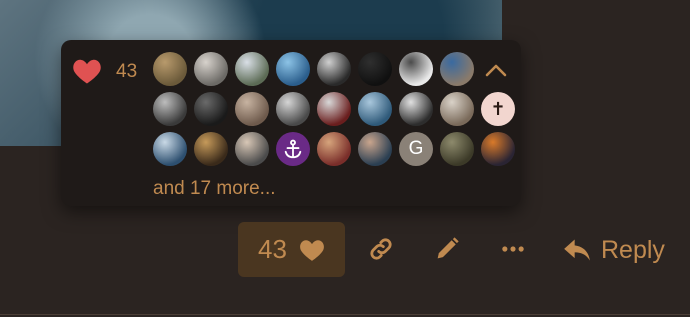 This screenshot has height=317, width=690. I want to click on likes-count: 43, so click(127, 71).